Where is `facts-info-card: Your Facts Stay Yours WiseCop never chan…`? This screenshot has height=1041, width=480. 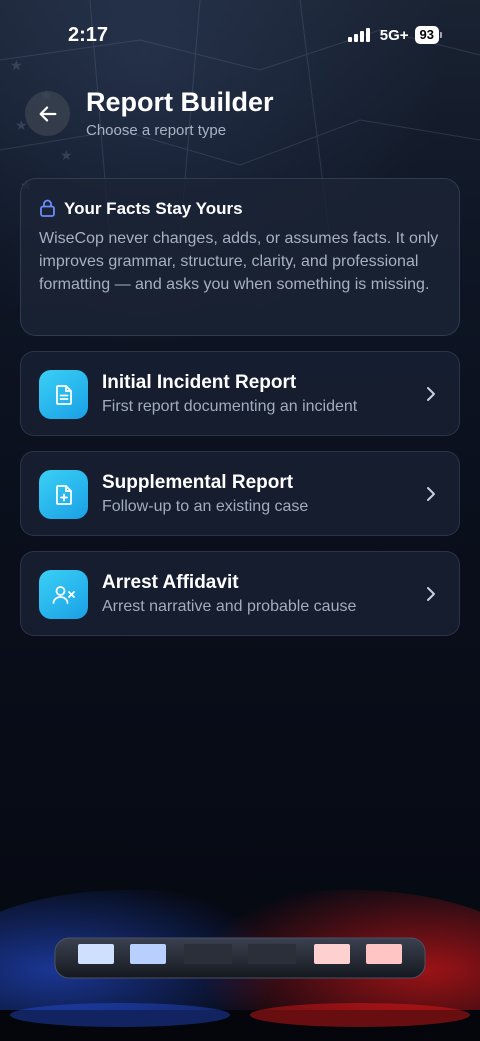
facts-info-card: Your Facts Stay Yours WiseCop never chan… is located at coordinates (240, 257).